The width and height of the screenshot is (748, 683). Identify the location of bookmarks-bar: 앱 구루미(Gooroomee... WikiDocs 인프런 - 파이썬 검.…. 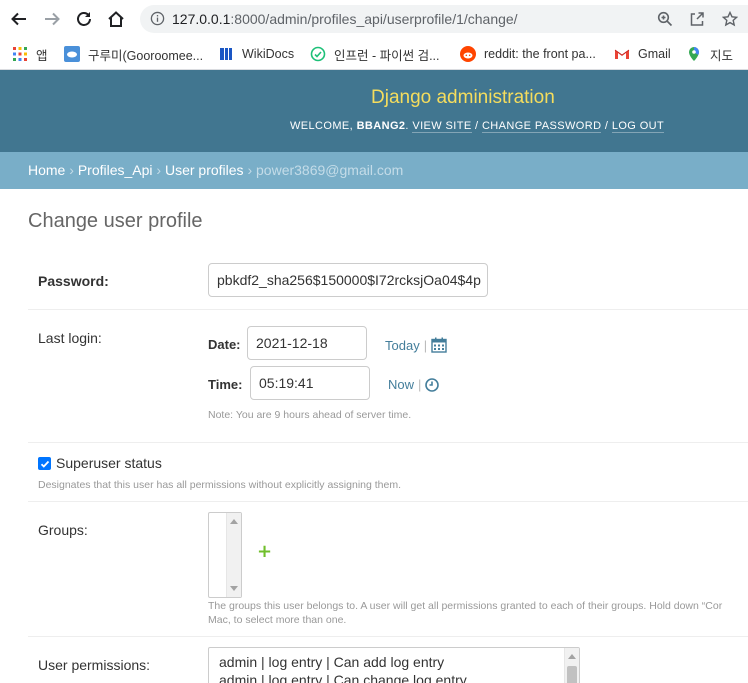
(374, 54).